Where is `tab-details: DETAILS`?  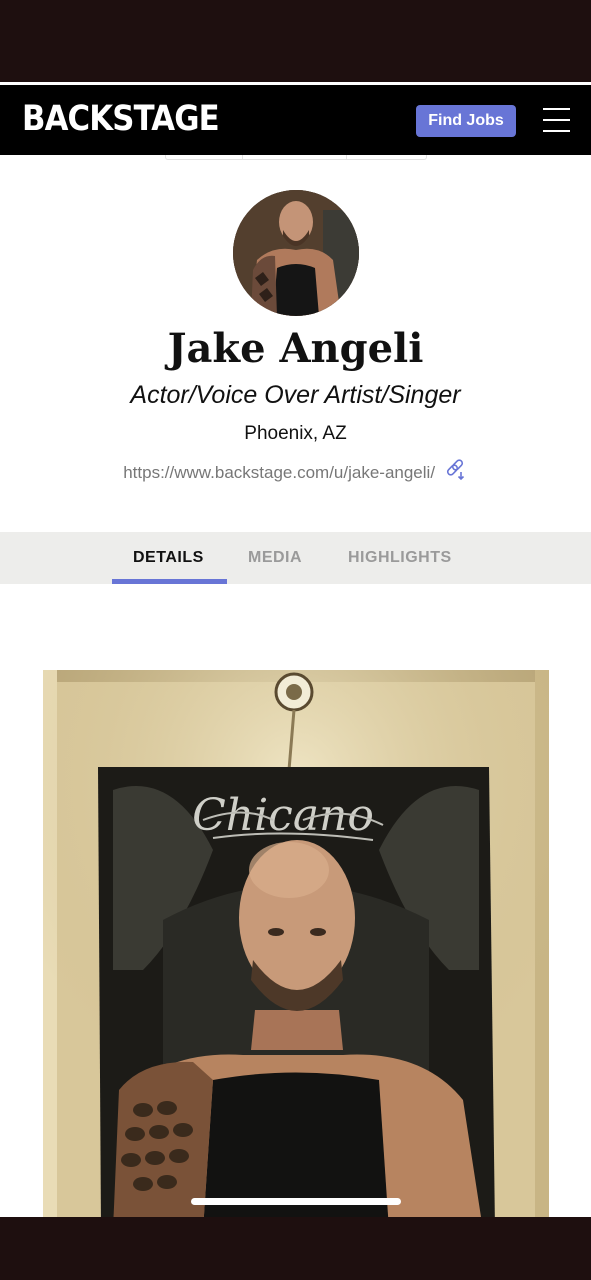
tab-details: DETAILS is located at coordinates (168, 558).